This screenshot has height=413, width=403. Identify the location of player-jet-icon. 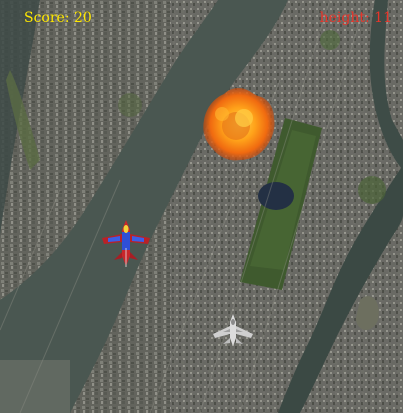
(126, 243).